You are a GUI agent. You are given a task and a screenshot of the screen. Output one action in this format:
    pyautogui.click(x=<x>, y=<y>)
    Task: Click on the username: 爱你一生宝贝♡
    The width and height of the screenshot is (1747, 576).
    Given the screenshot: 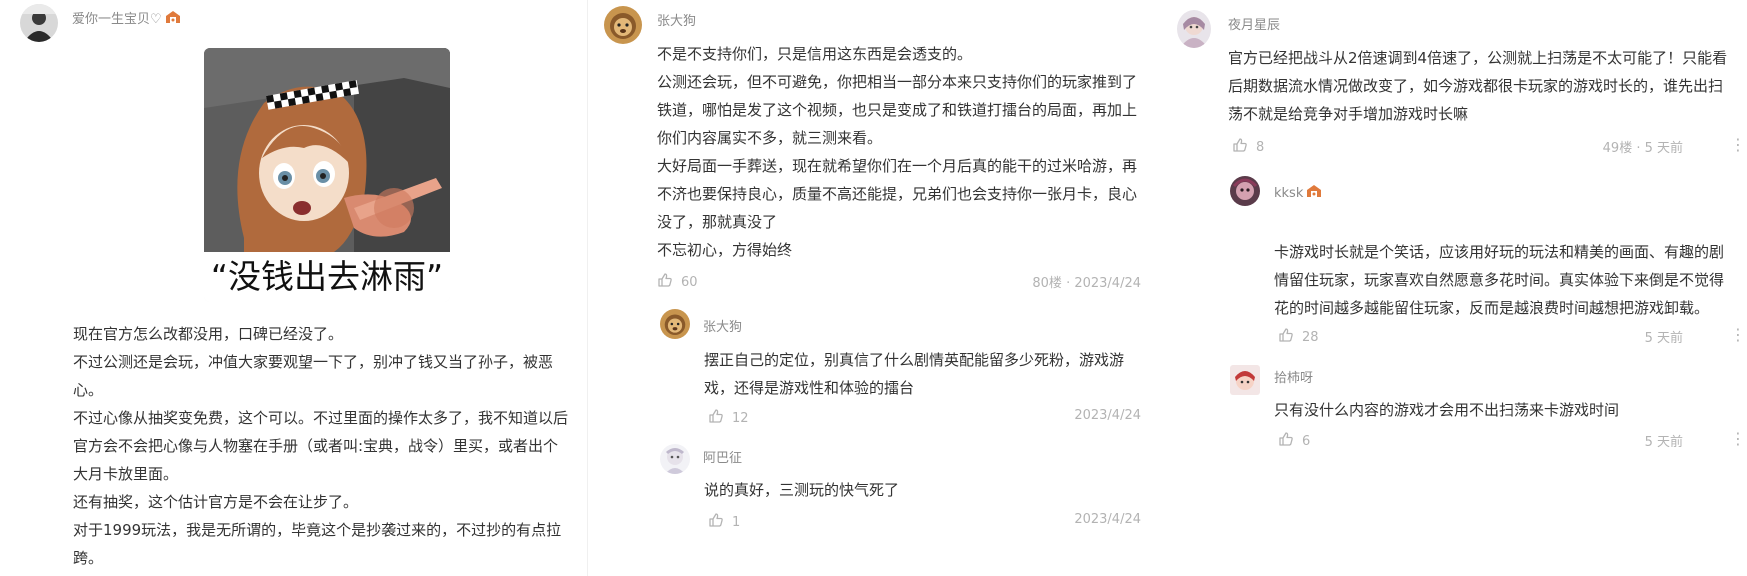 What is the action you would take?
    pyautogui.click(x=126, y=19)
    